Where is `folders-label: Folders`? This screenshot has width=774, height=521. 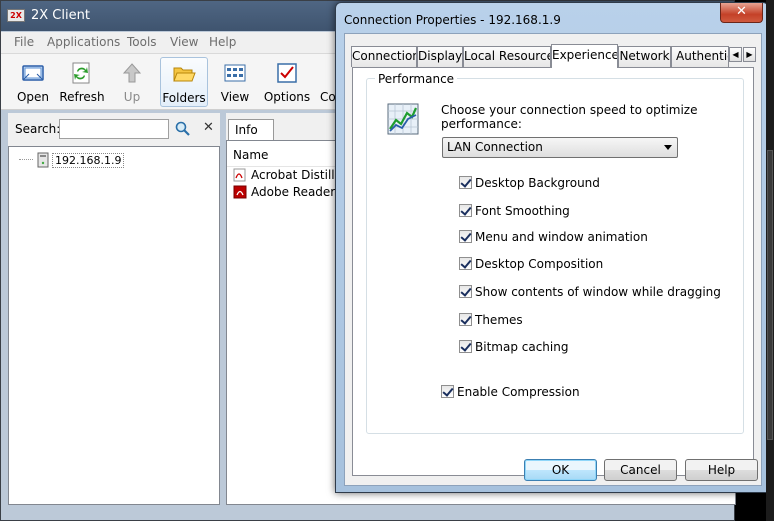
folders-label: Folders is located at coordinates (184, 98).